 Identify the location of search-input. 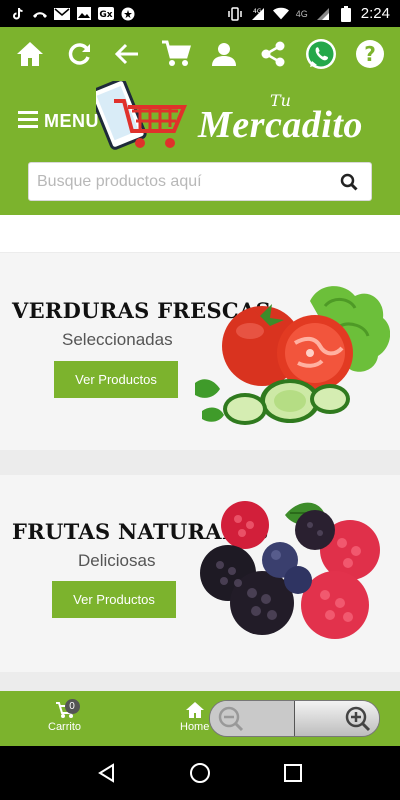
(187, 181).